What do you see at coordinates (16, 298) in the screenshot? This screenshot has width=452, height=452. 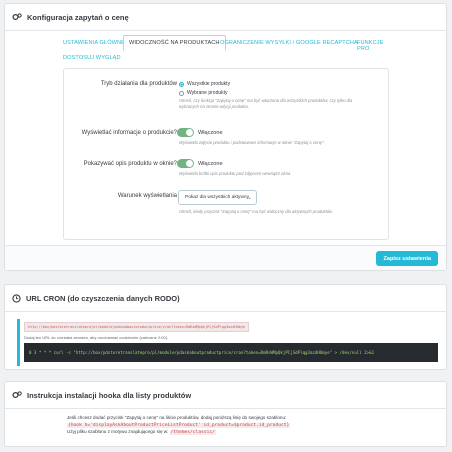 I see `clock-icon` at bounding box center [16, 298].